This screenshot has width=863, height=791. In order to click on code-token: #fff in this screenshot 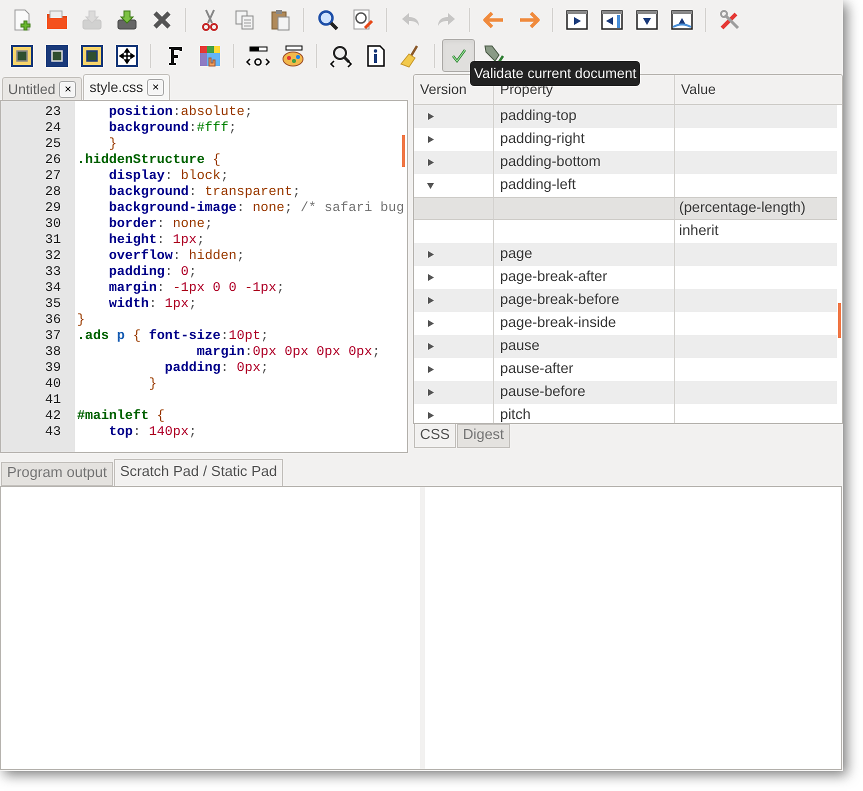, I will do `click(212, 127)`.